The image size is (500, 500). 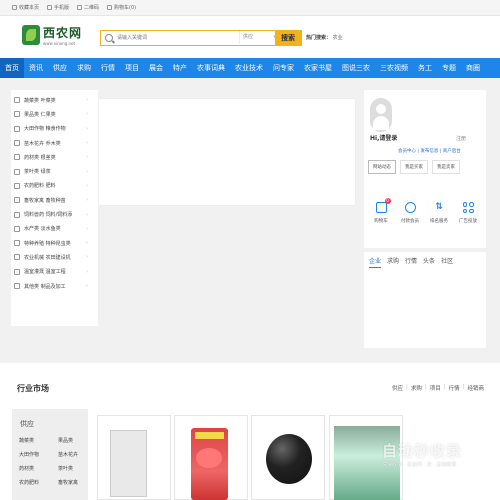 What do you see at coordinates (156, 68) in the screenshot?
I see `nav-item-exhibitions: 展会` at bounding box center [156, 68].